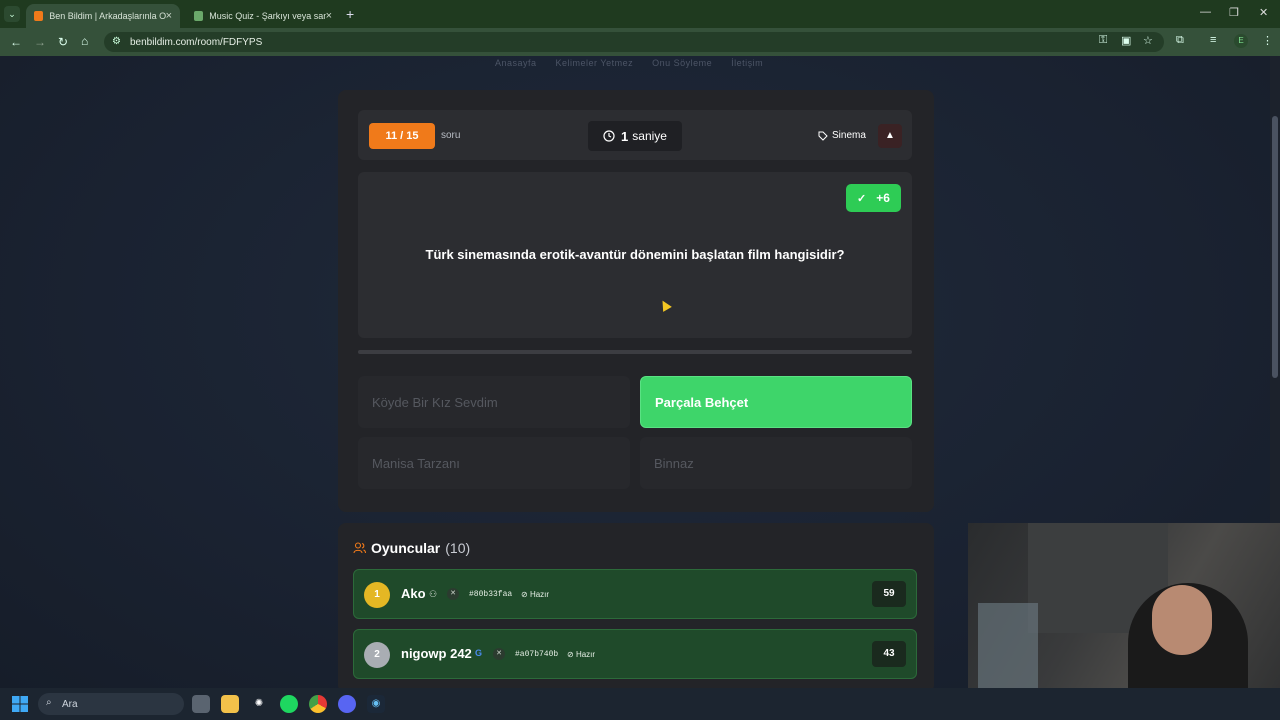 The image size is (1280, 720). I want to click on bookmark-star-icon: ☆, so click(1148, 40).